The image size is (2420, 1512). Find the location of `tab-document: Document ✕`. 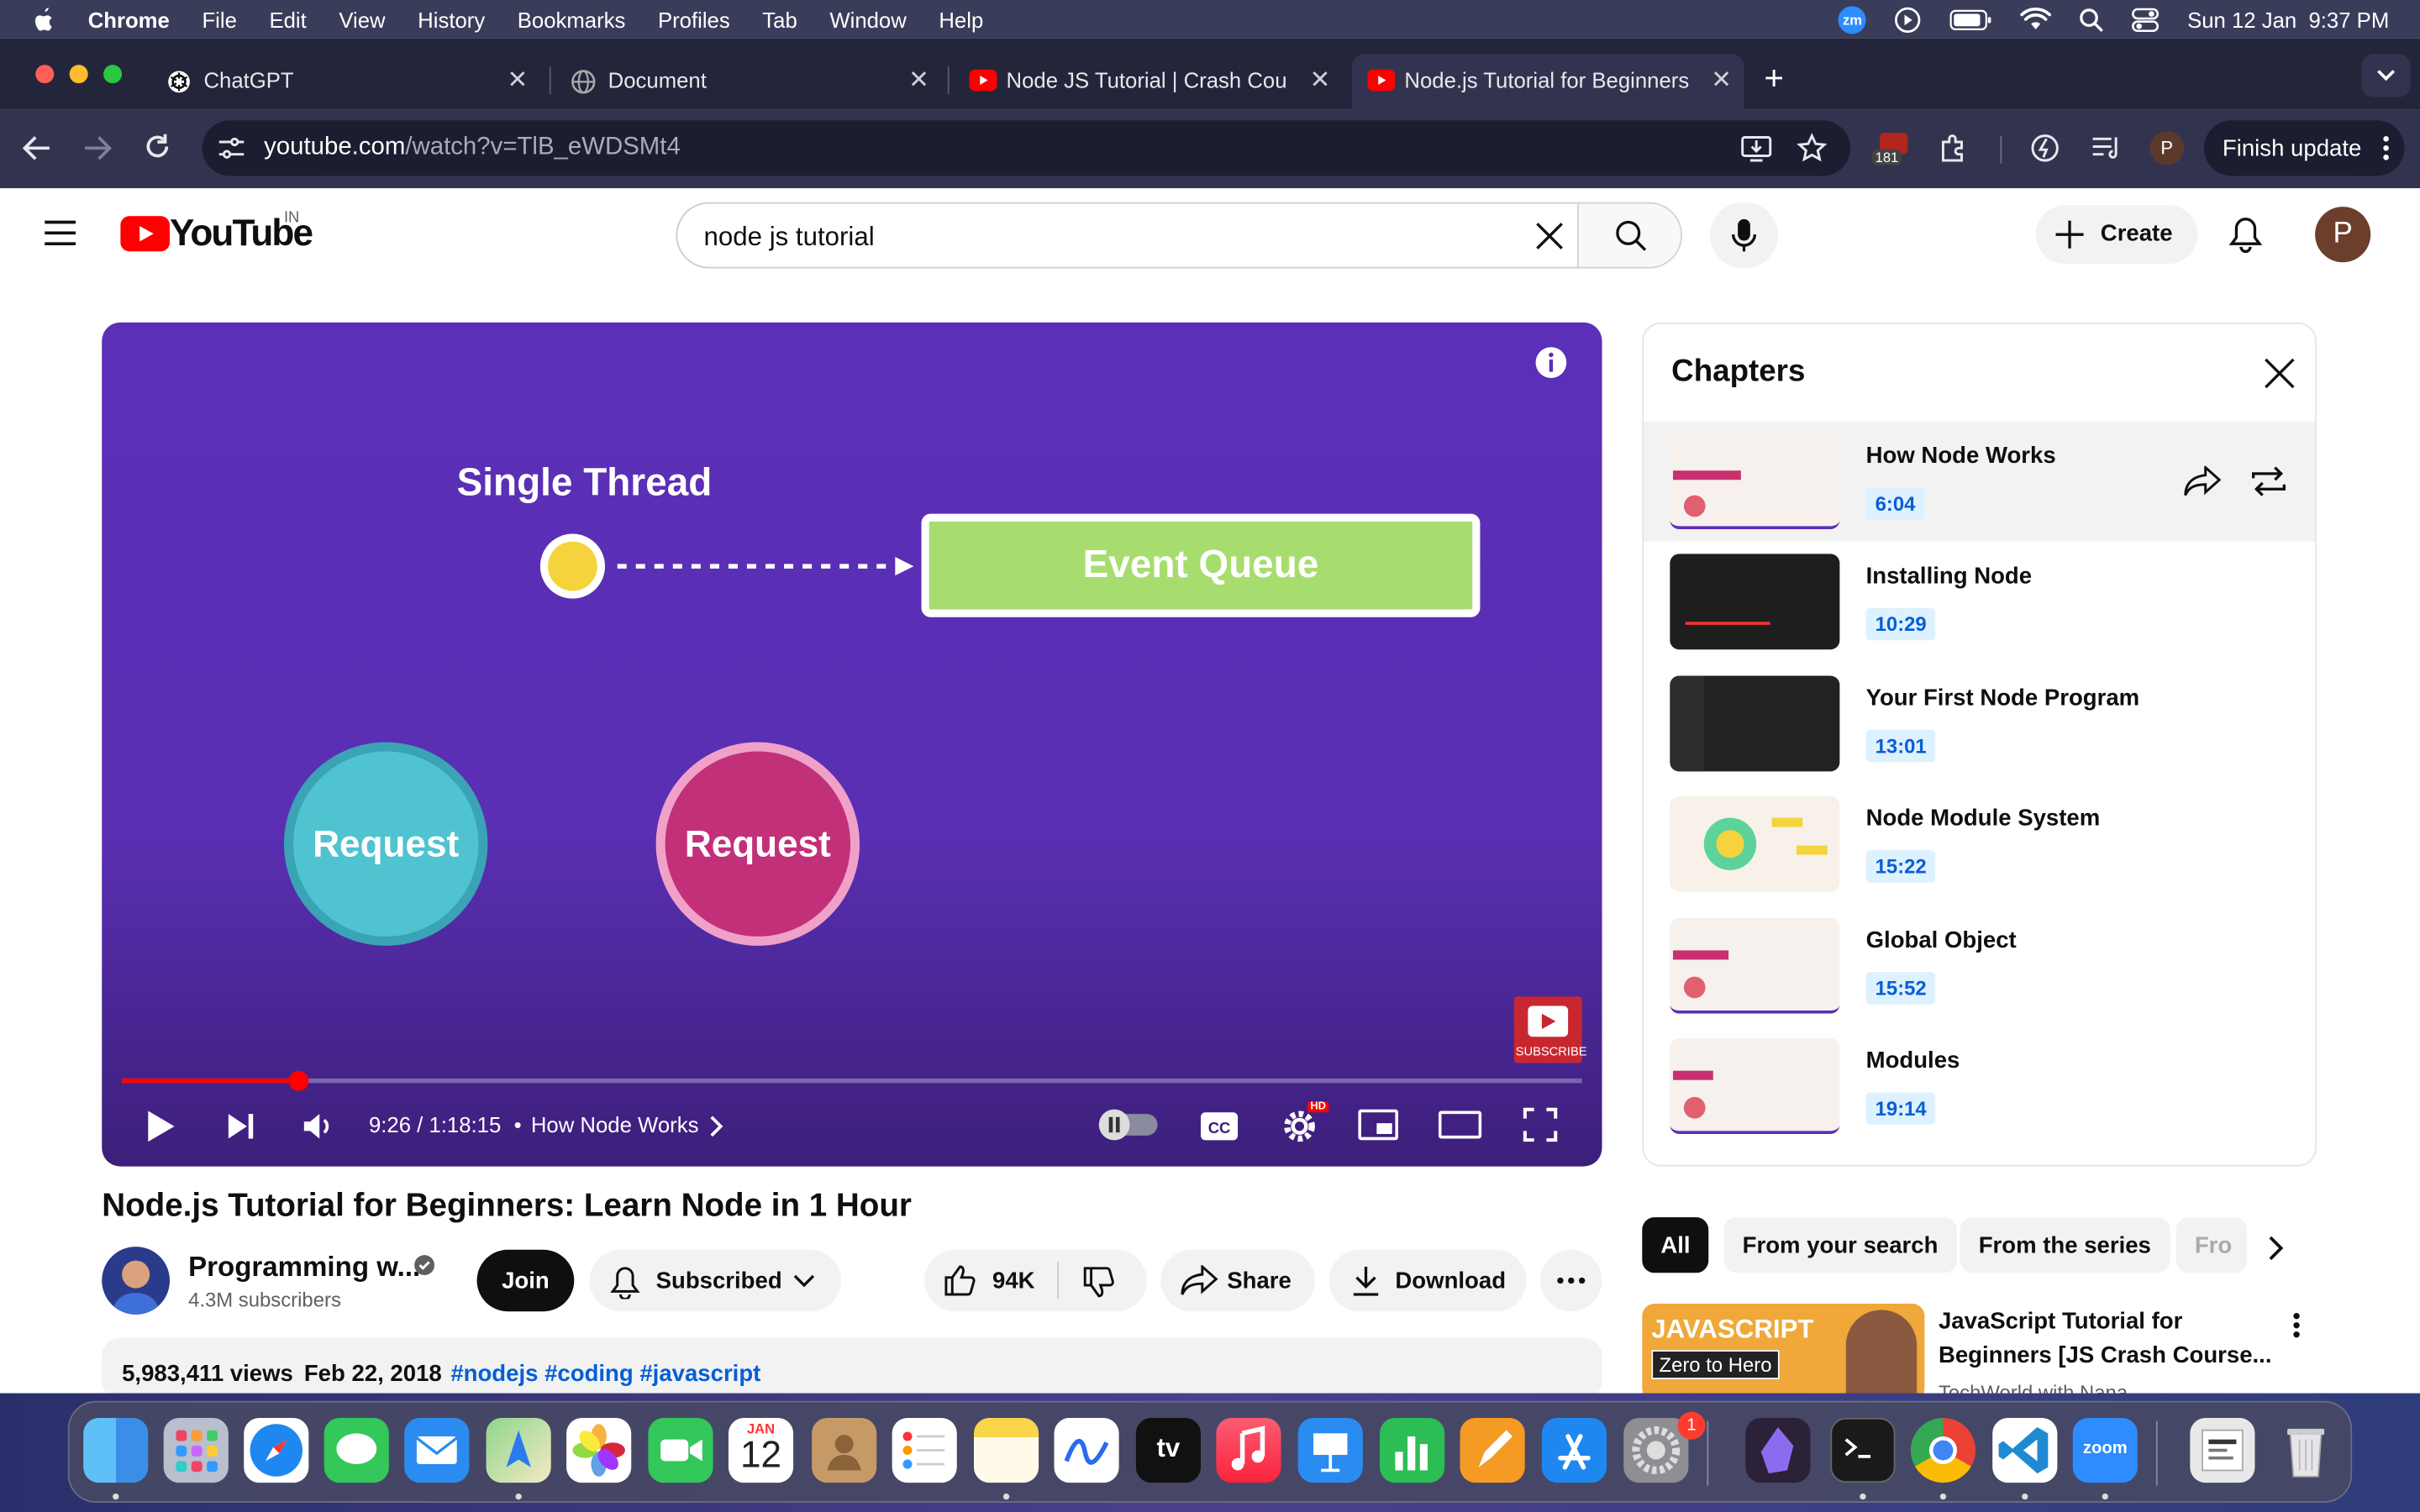

tab-document: Document ✕ is located at coordinates (748, 81).